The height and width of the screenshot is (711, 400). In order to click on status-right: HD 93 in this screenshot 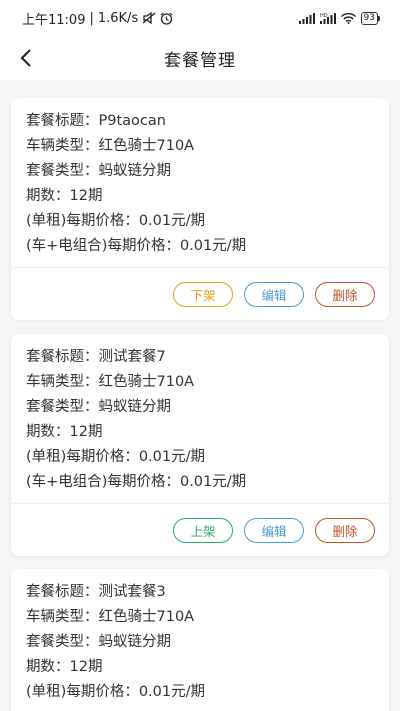, I will do `click(339, 18)`.